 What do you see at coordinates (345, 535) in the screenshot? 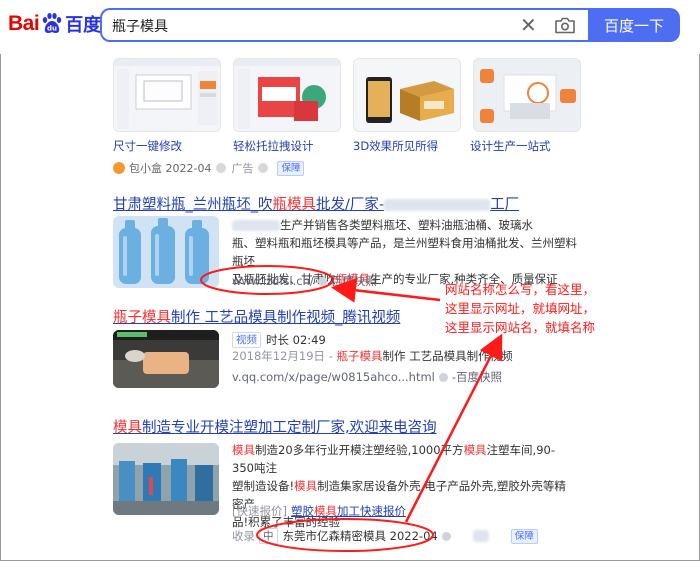
I see `annotation-circle-name` at bounding box center [345, 535].